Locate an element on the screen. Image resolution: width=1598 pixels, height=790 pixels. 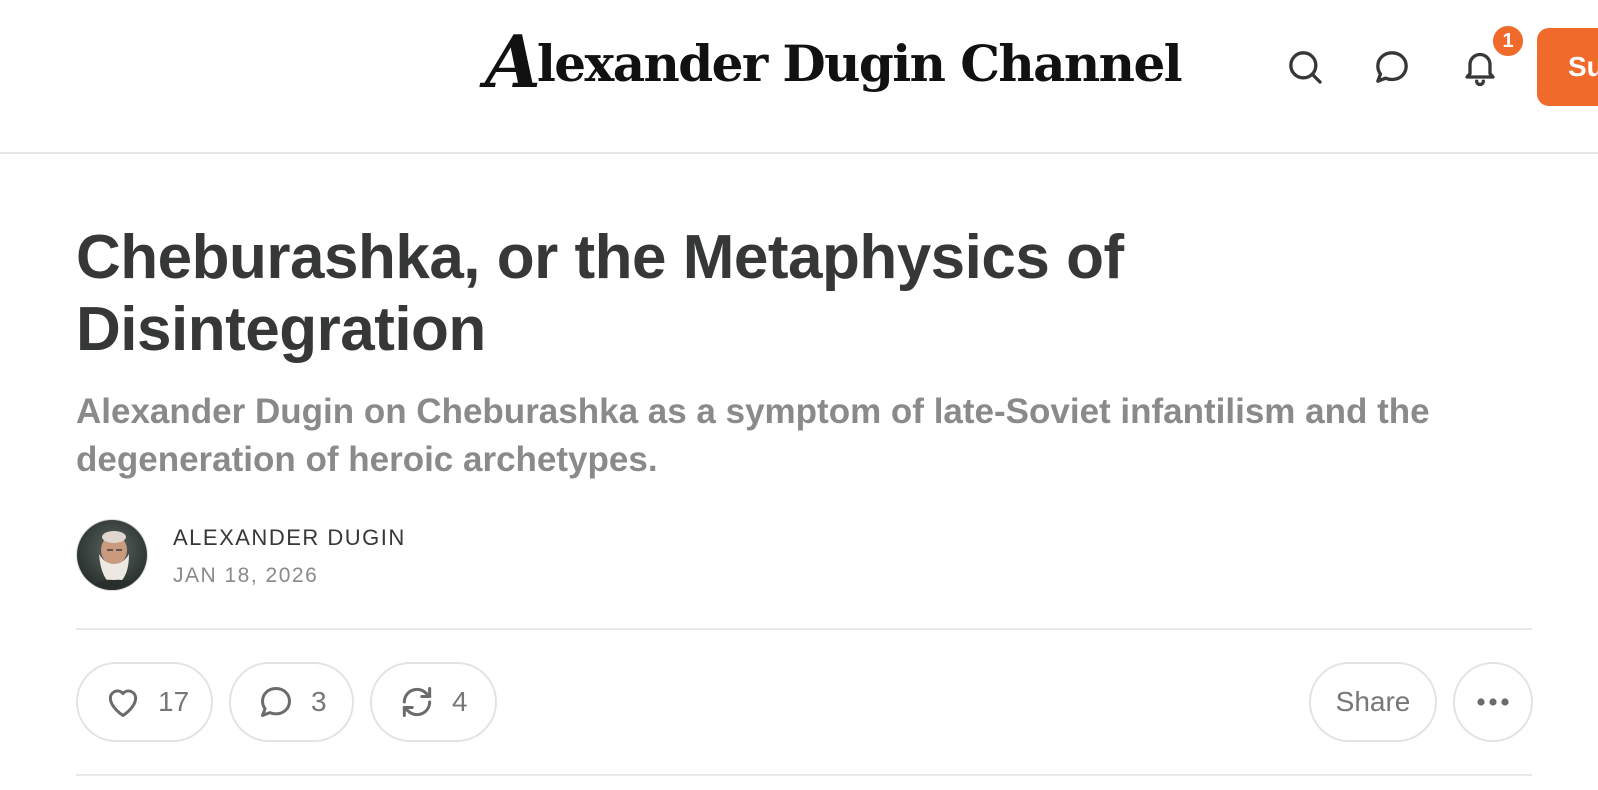
chat-button is located at coordinates (1392, 67).